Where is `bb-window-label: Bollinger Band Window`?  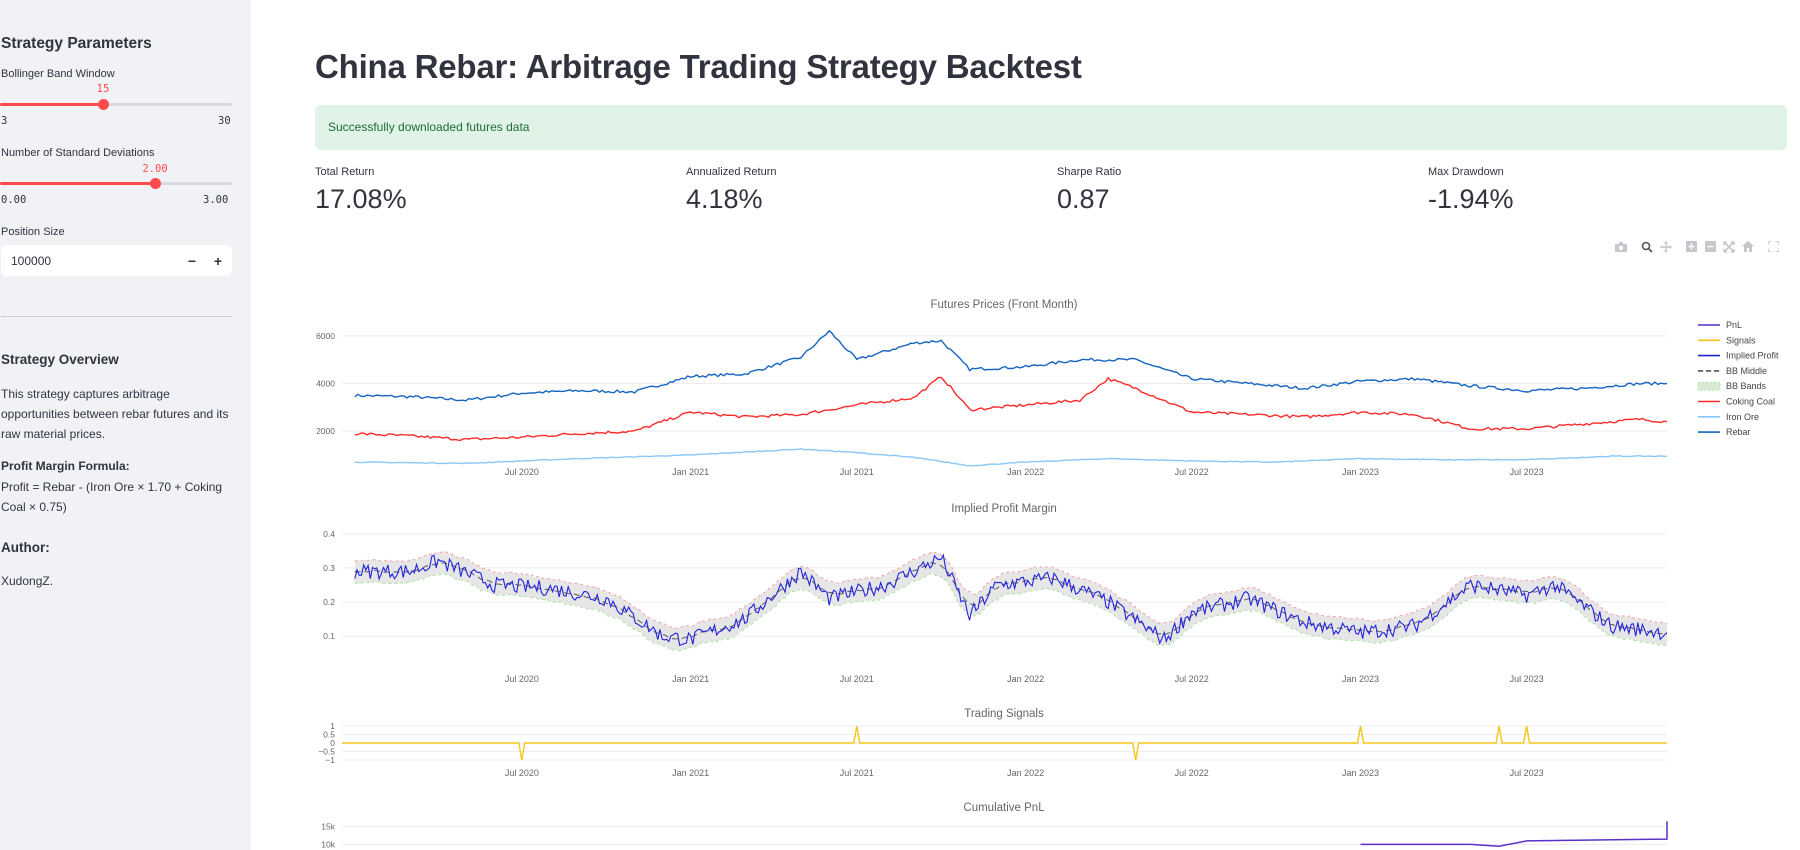 bb-window-label: Bollinger Band Window is located at coordinates (58, 74).